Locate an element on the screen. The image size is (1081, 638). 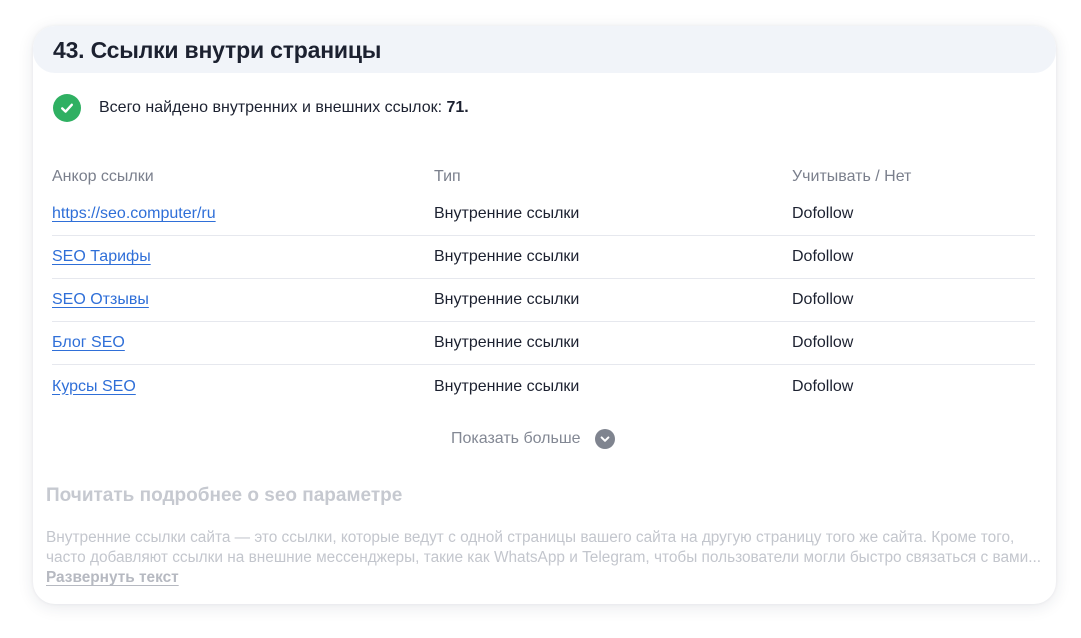
expand-text-link: Развернуть текст is located at coordinates (112, 577).